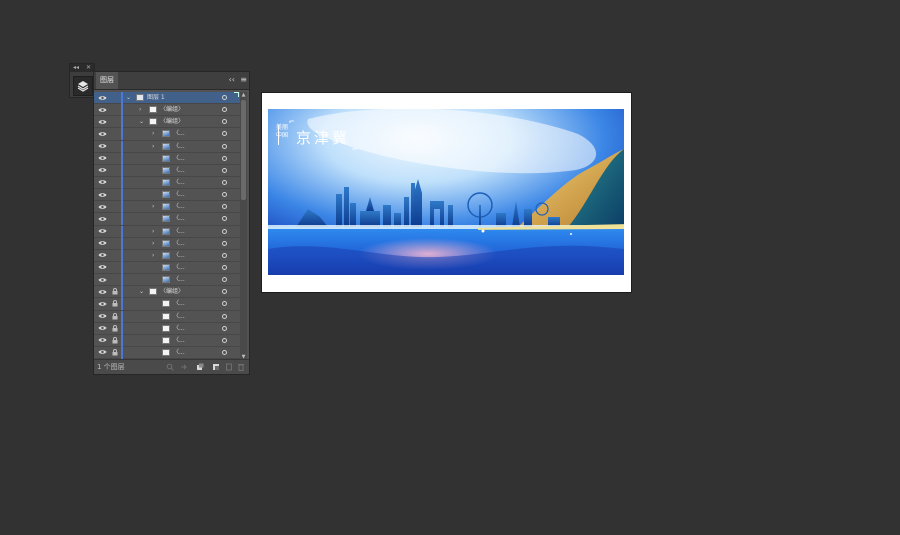  What do you see at coordinates (241, 367) in the screenshot?
I see `delete-icon` at bounding box center [241, 367].